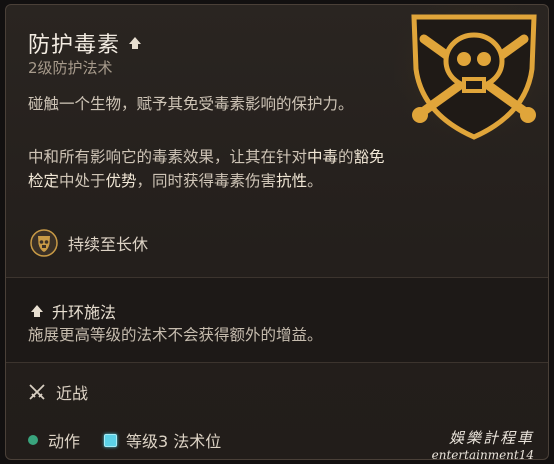  I want to click on spell-slot-label: 等级3 法术位, so click(174, 441).